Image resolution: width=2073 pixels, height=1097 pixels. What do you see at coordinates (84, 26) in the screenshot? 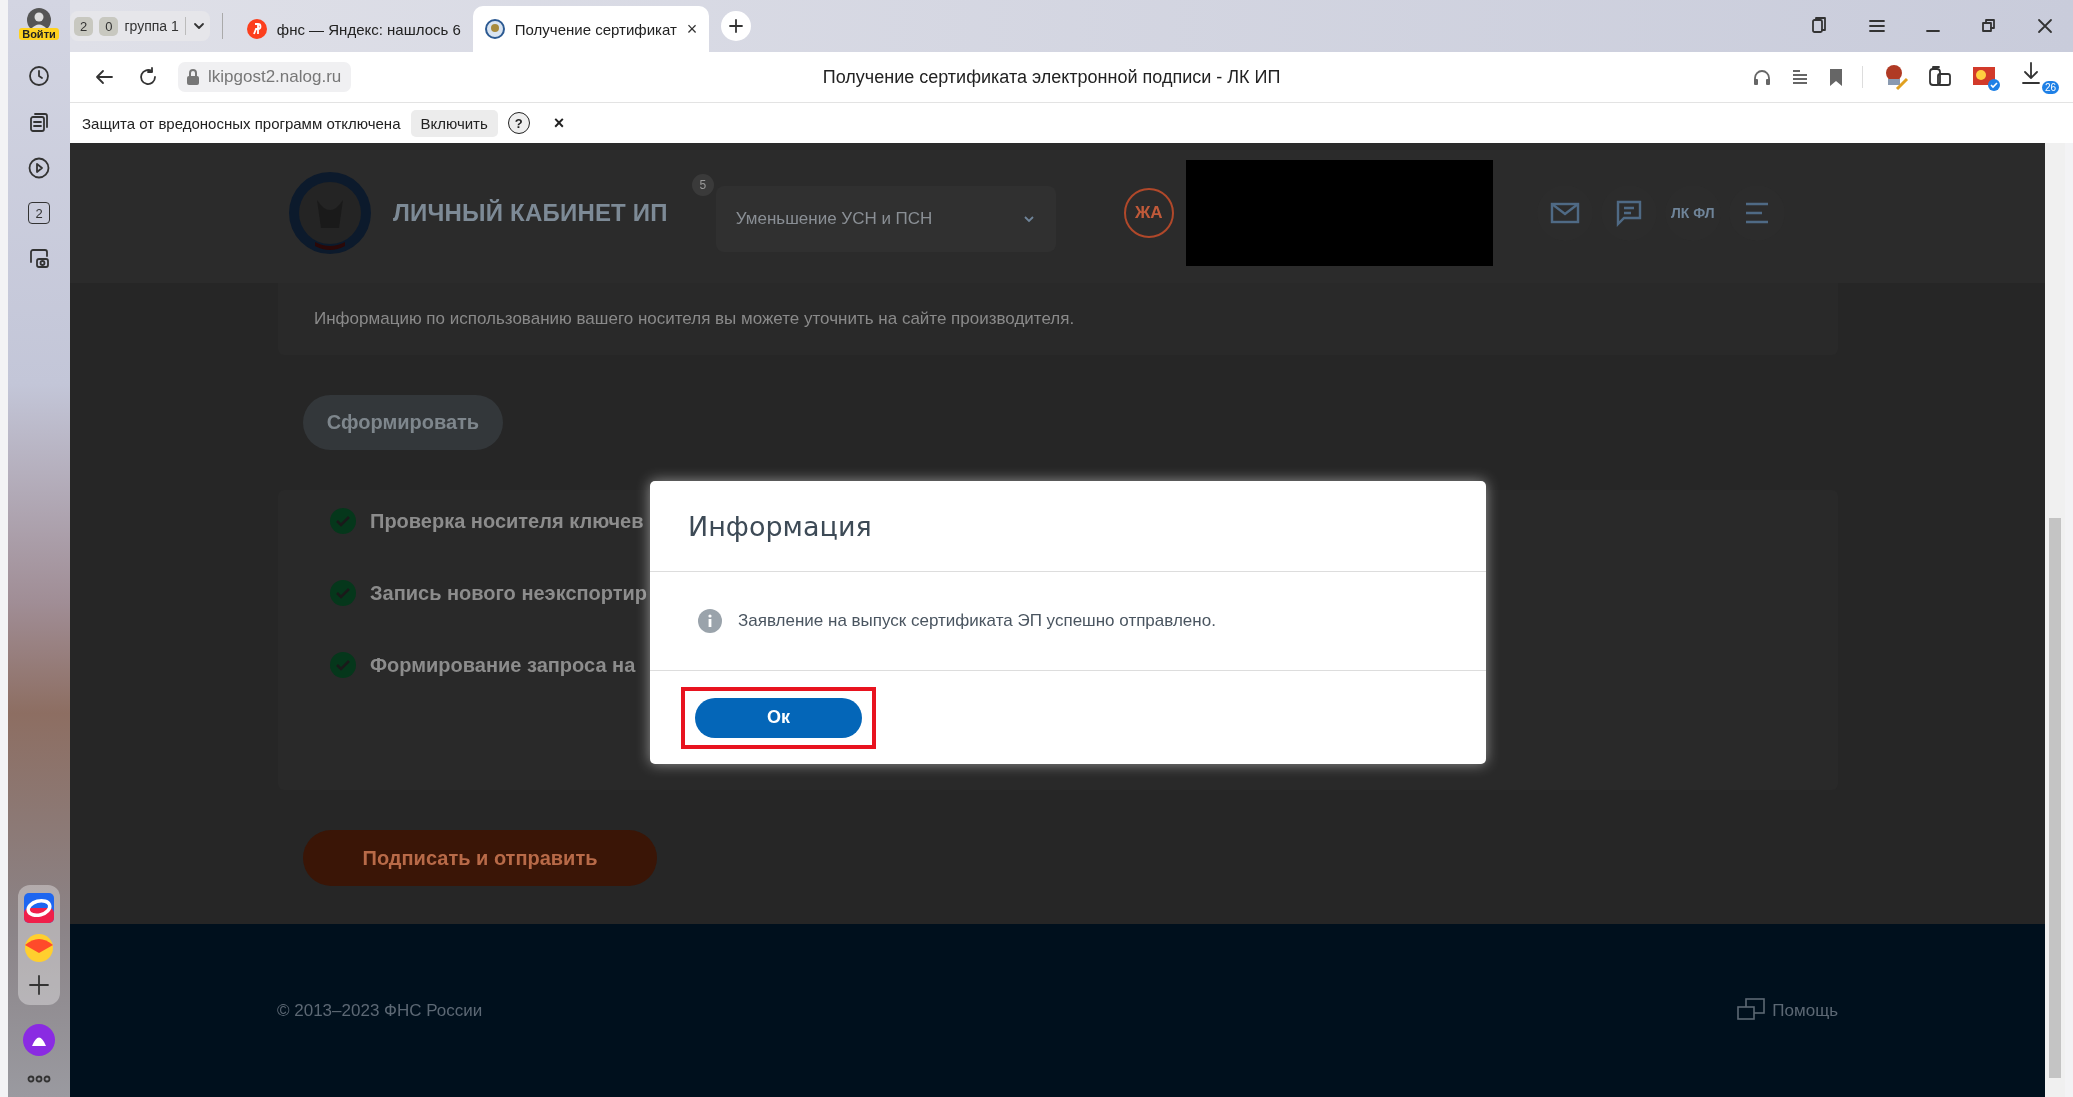
I see `group-count: 2` at bounding box center [84, 26].